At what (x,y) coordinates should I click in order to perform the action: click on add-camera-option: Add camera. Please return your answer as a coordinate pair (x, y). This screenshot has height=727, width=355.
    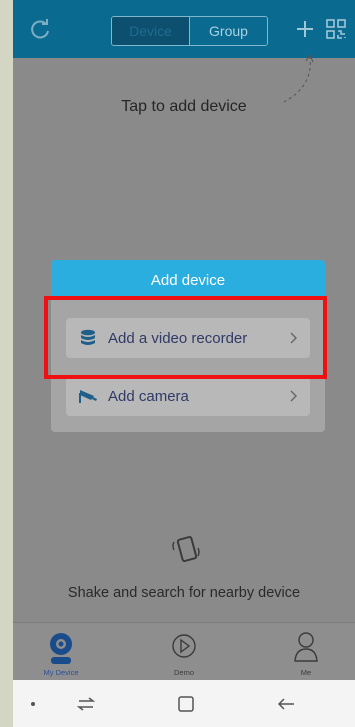
    Looking at the image, I should click on (188, 396).